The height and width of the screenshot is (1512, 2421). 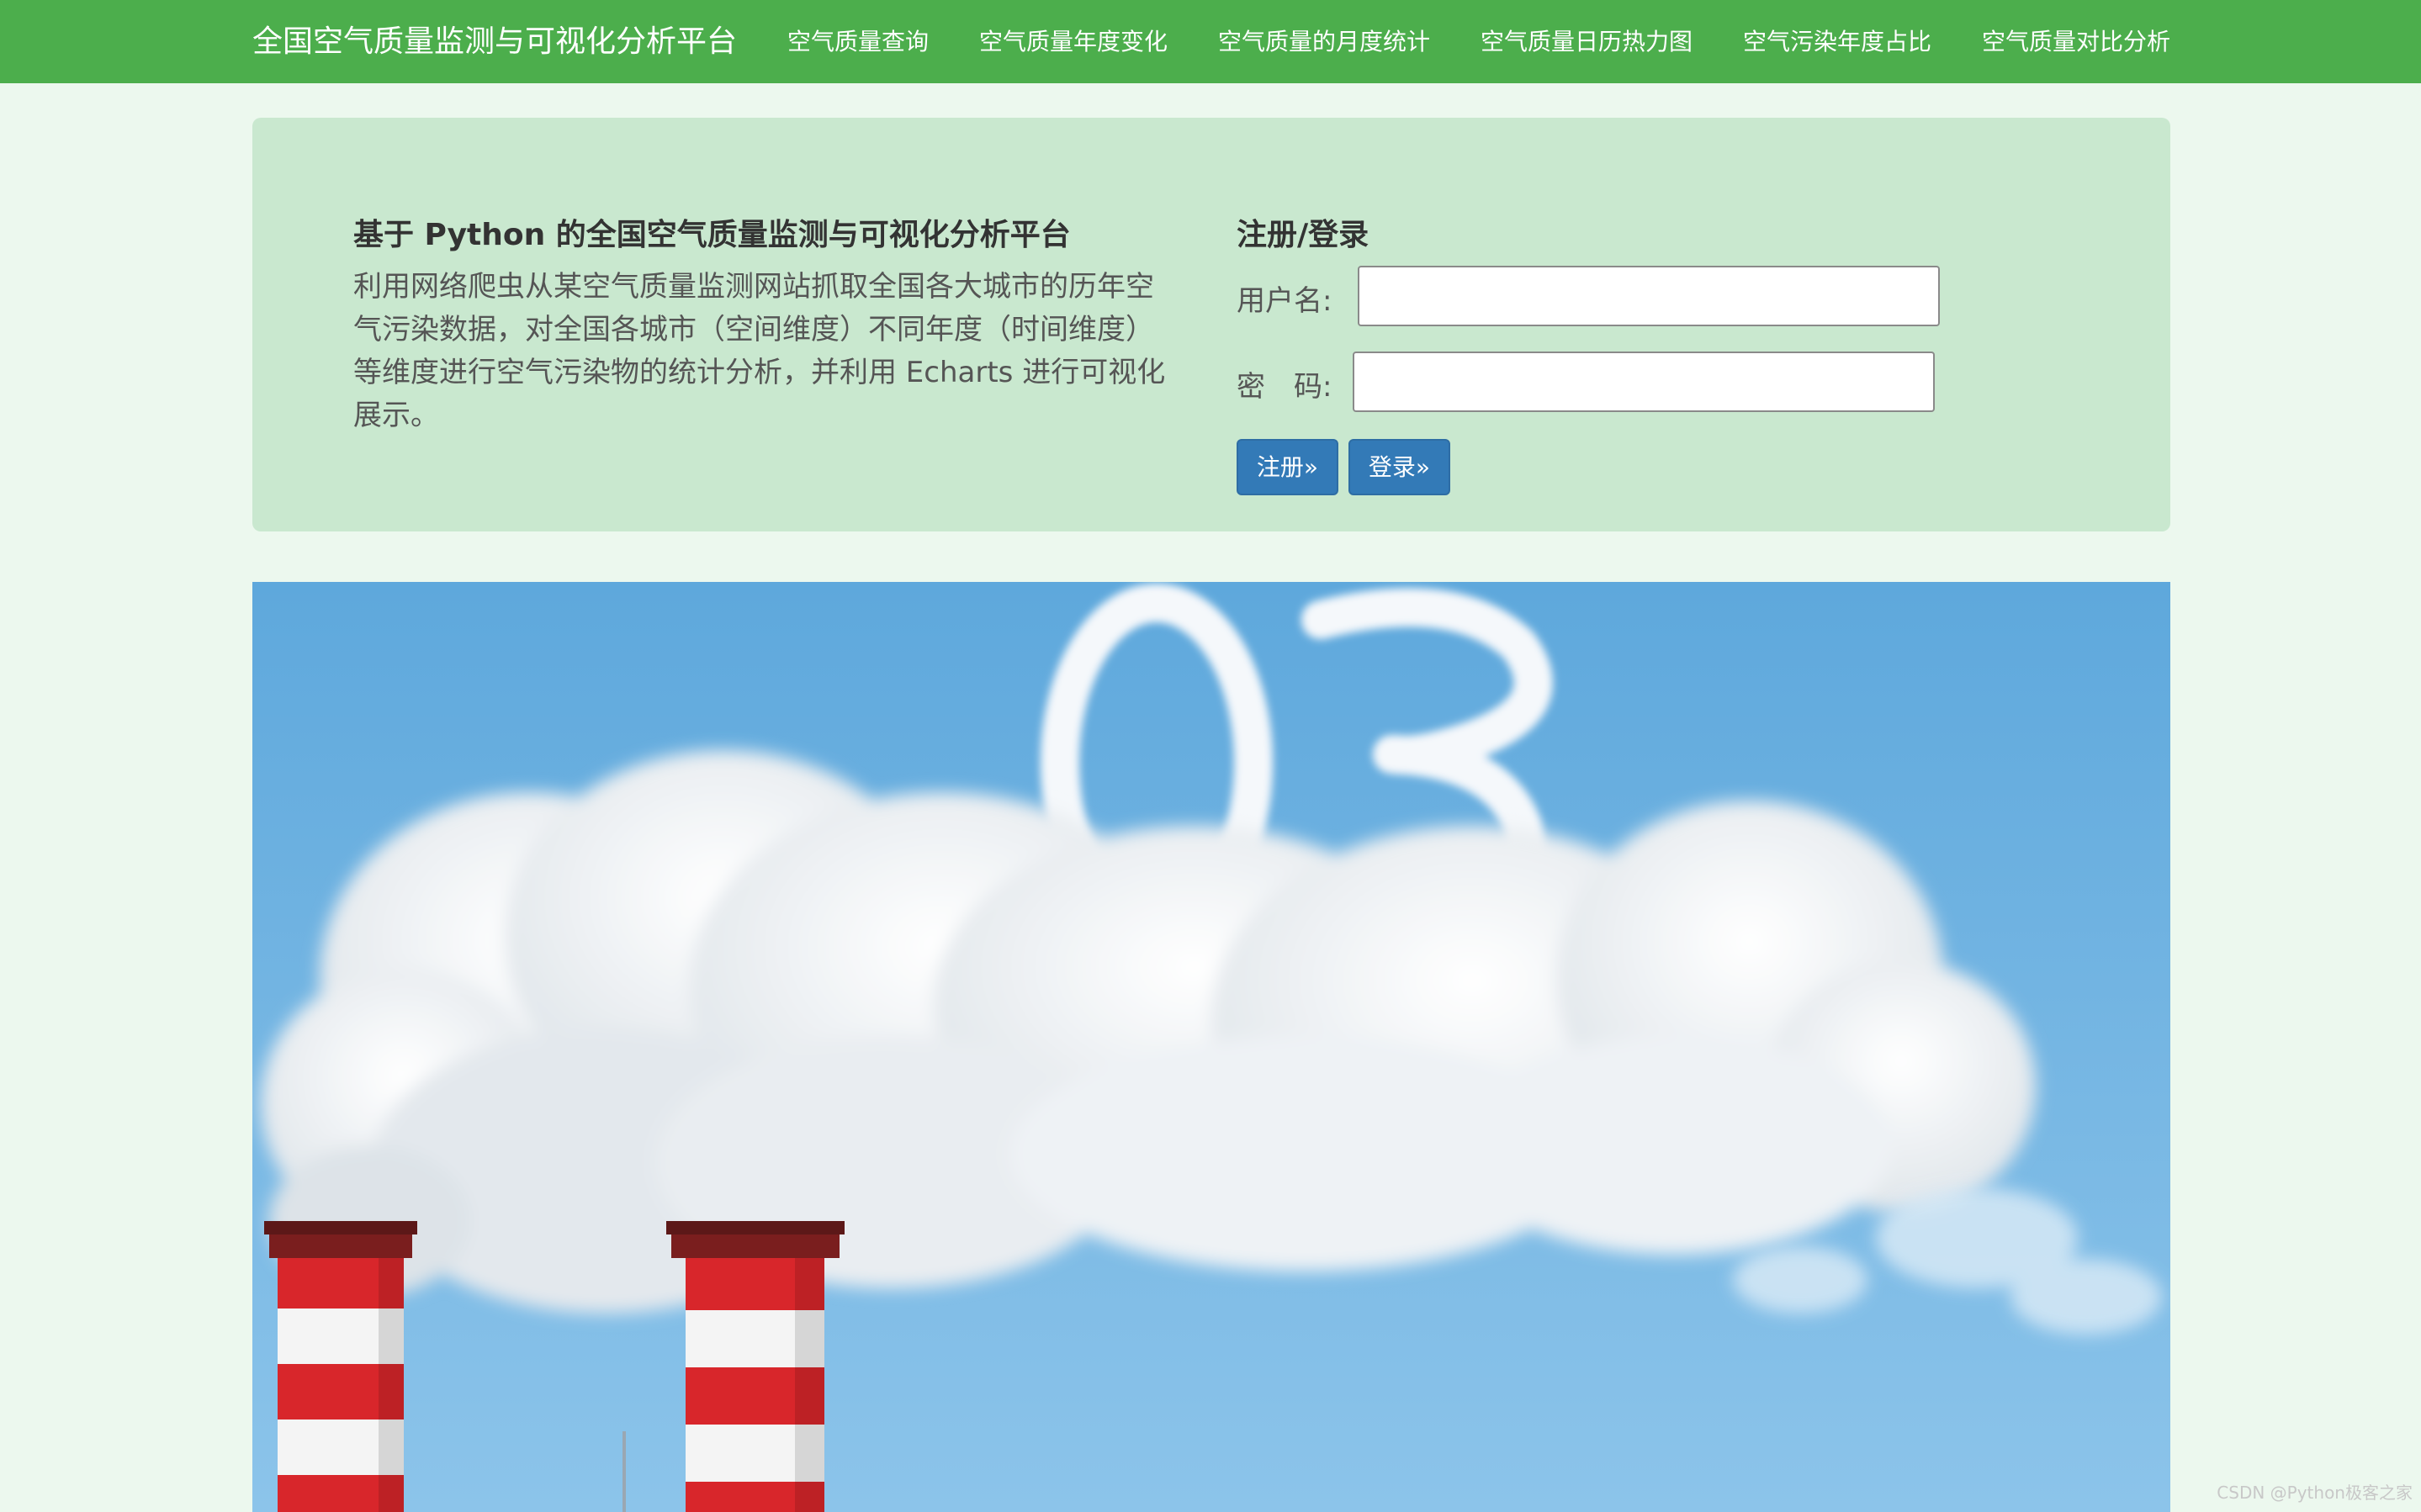 I want to click on nav-link-monthly-stats: 空气质量的月度统计, so click(x=1324, y=41).